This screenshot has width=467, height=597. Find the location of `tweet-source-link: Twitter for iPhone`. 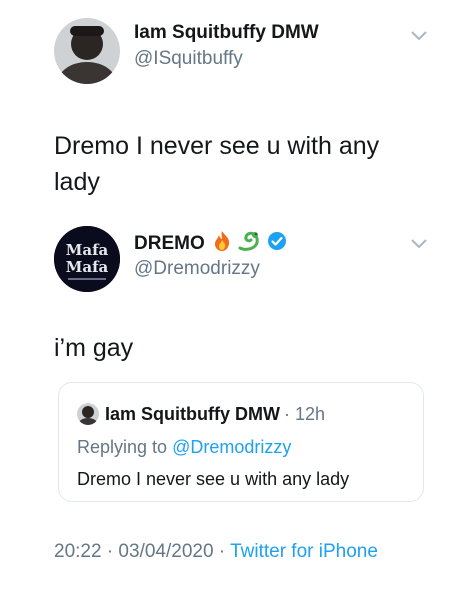

tweet-source-link: Twitter for iPhone is located at coordinates (304, 551).